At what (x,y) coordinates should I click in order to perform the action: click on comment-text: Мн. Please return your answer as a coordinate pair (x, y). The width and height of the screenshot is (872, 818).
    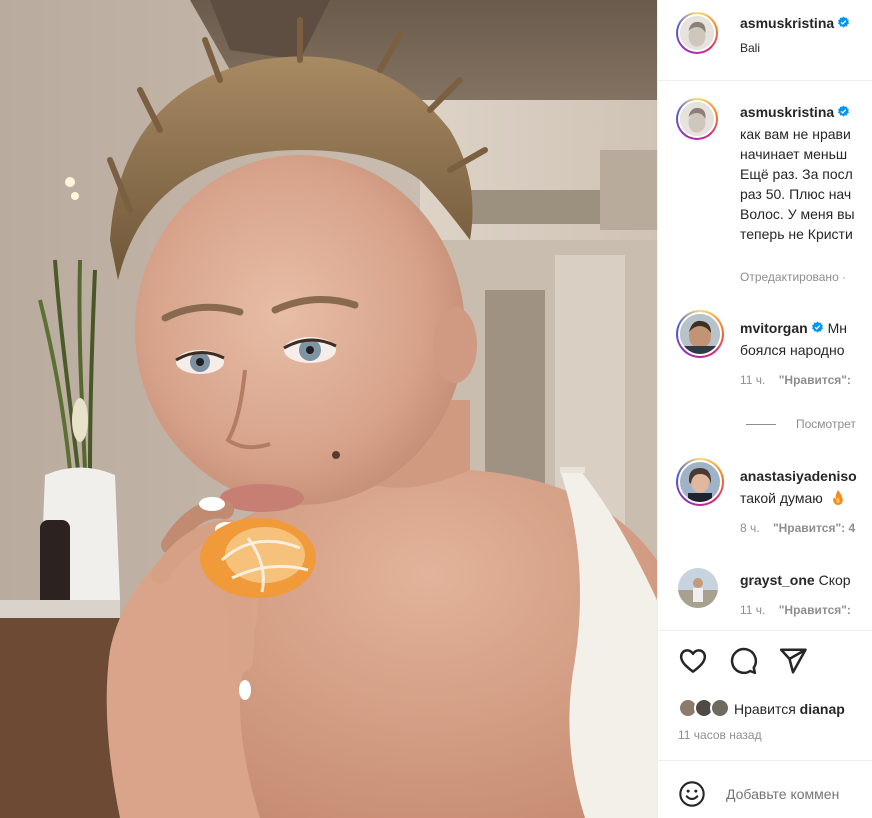
    Looking at the image, I should click on (837, 328).